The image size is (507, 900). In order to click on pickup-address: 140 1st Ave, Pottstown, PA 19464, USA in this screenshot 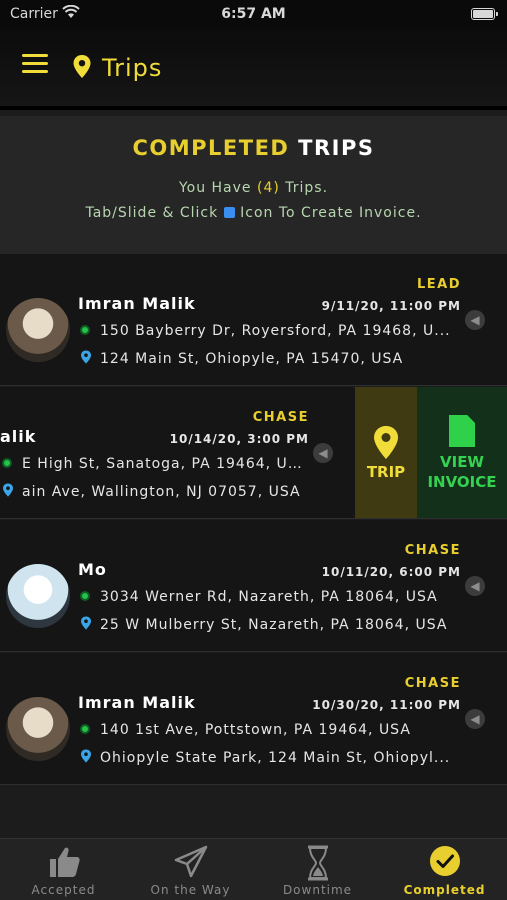, I will do `click(270, 730)`.